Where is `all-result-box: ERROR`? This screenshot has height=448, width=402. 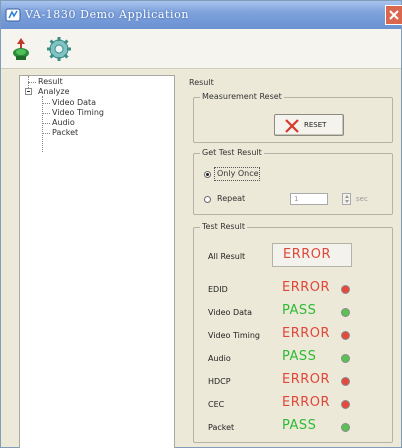
all-result-box: ERROR is located at coordinates (312, 255).